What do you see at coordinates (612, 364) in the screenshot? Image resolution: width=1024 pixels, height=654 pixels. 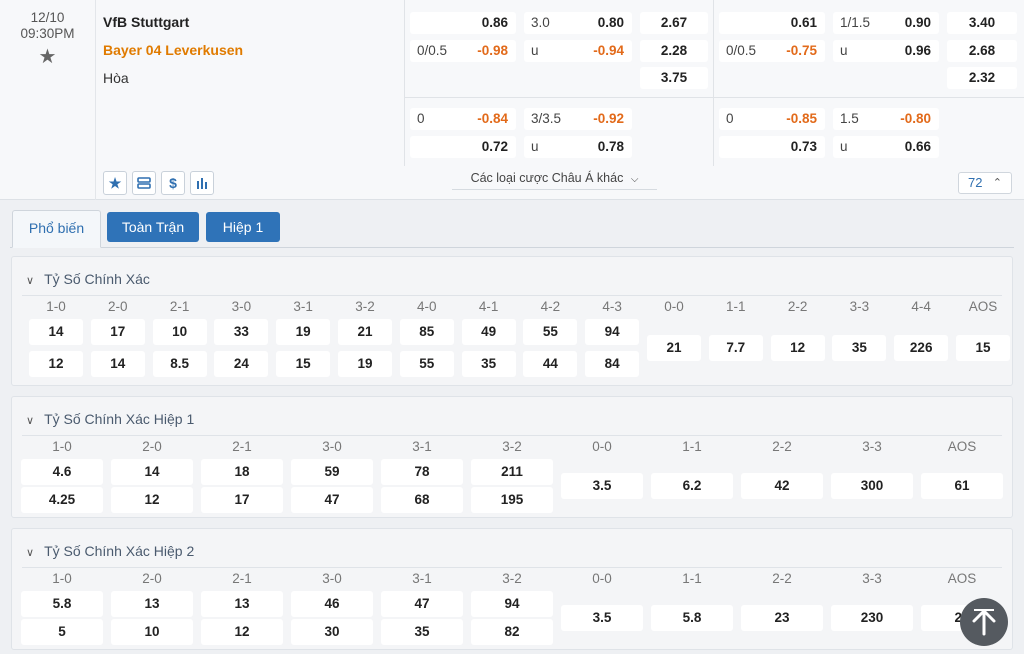 I see `score-odds-away: 84` at bounding box center [612, 364].